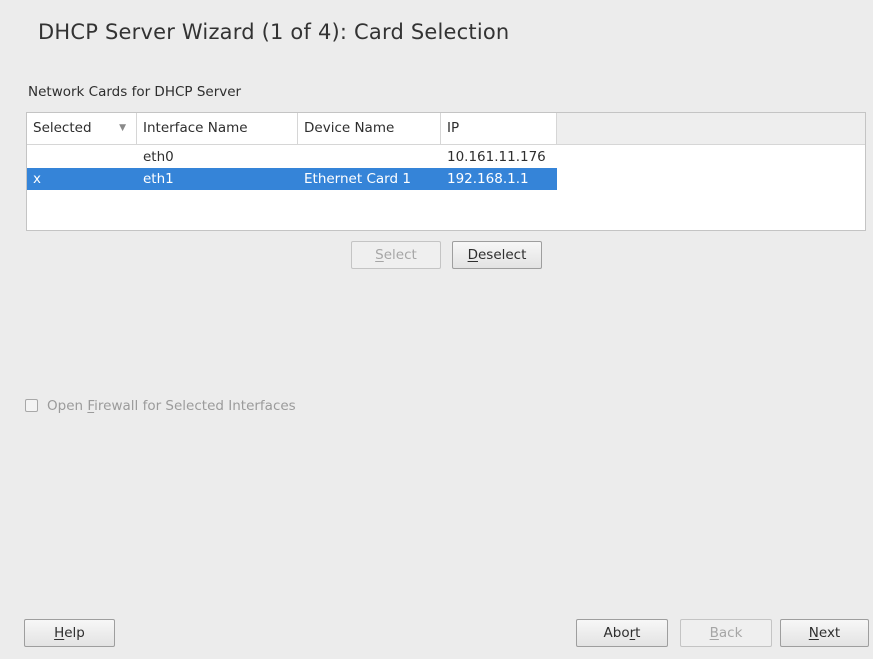 The image size is (873, 659). Describe the element at coordinates (67, 406) in the screenshot. I see `open-firewall-label-pre: Open` at that location.